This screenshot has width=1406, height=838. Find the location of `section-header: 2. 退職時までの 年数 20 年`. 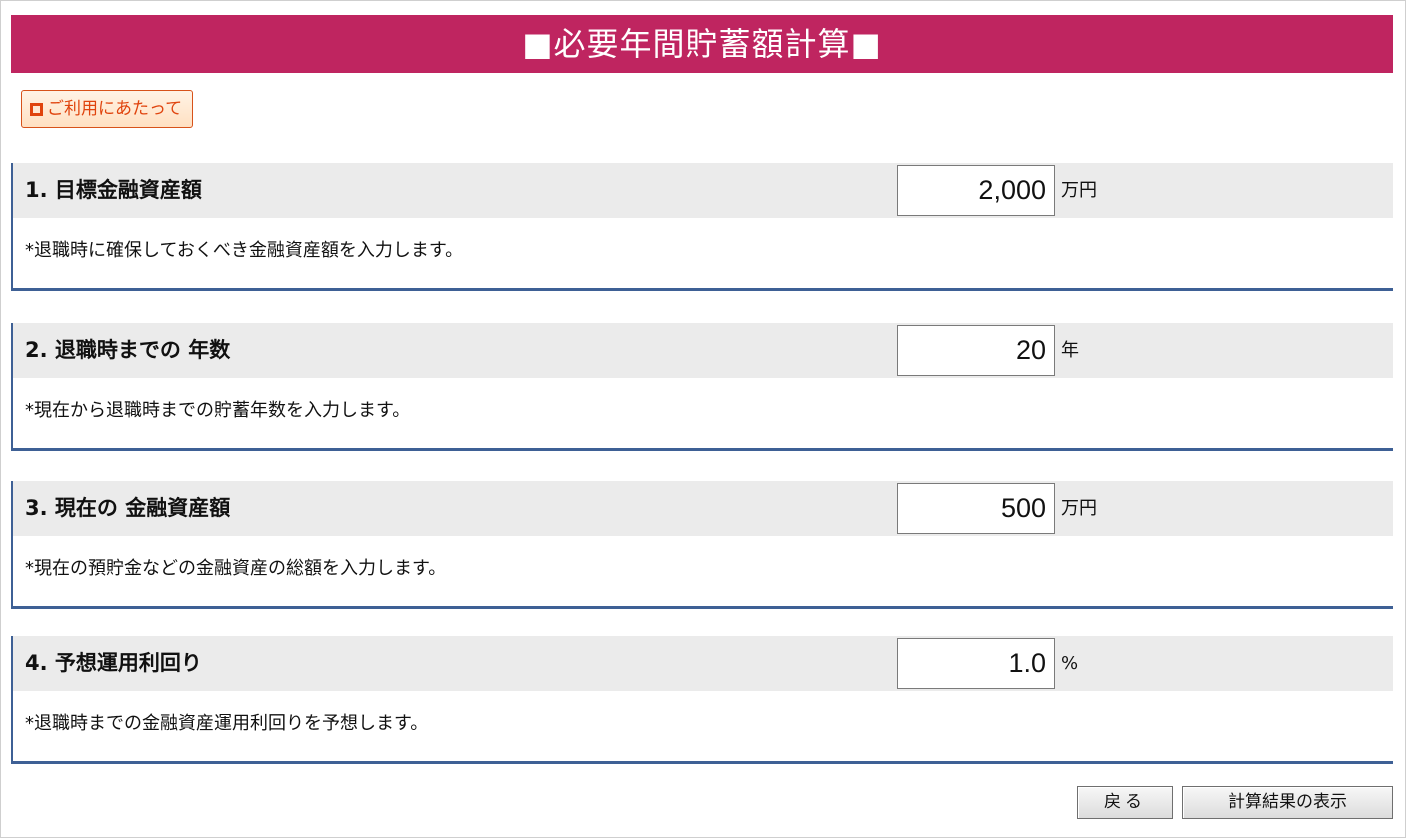

section-header: 2. 退職時までの 年数 20 年 is located at coordinates (703, 350).